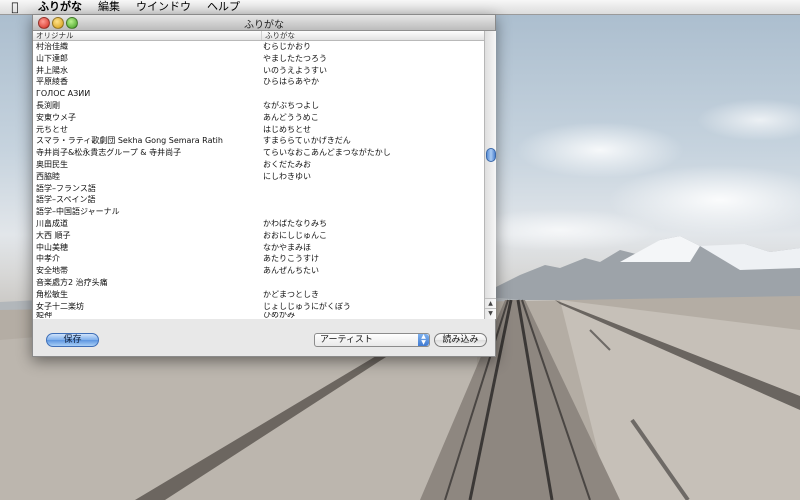 The height and width of the screenshot is (500, 800). What do you see at coordinates (279, 315) in the screenshot?
I see `cell-furigana: ひめがみ` at bounding box center [279, 315].